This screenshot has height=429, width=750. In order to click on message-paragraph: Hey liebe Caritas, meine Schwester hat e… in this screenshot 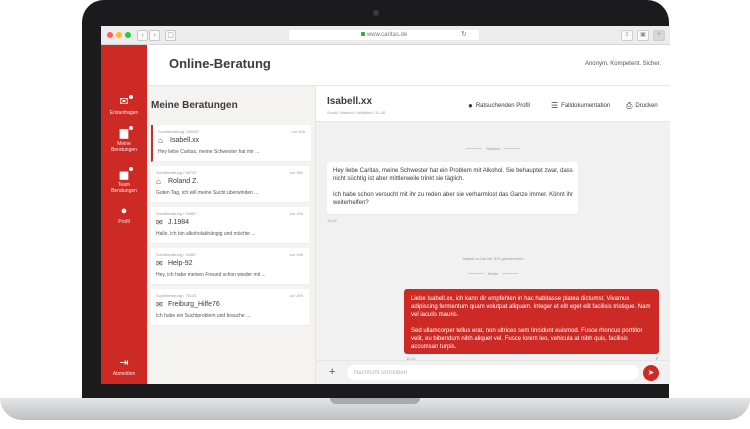, I will do `click(453, 175)`.